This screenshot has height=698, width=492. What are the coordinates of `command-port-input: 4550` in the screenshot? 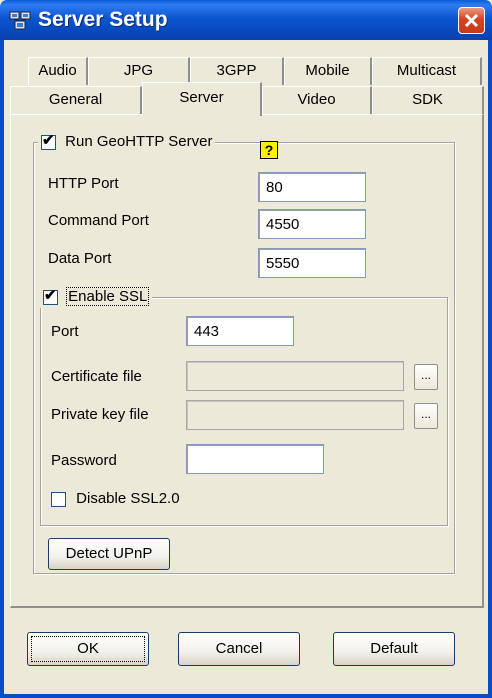 It's located at (312, 224).